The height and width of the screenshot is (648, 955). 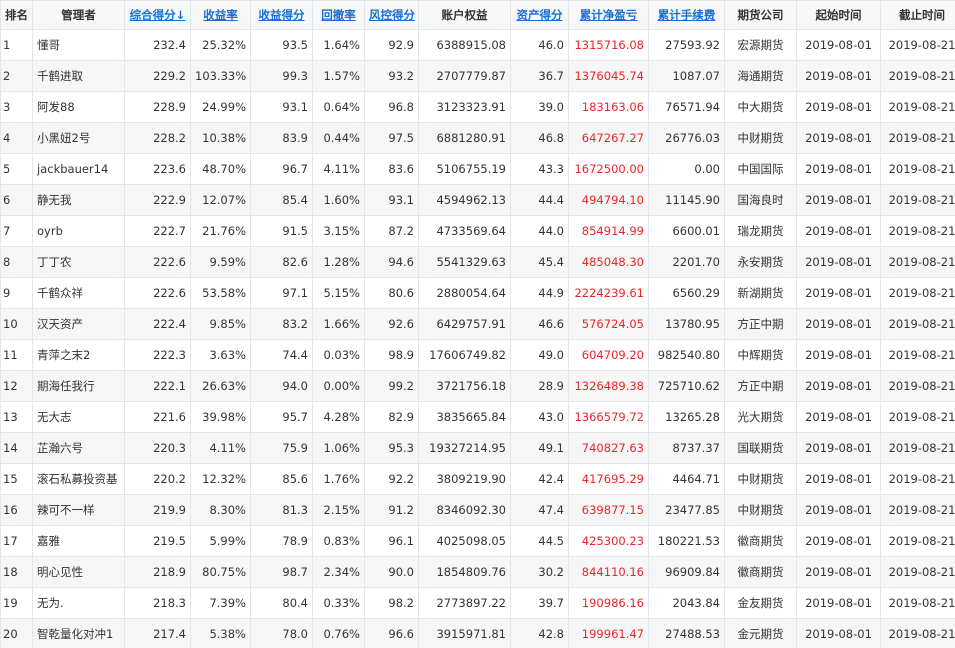 I want to click on cell-rank: 8, so click(x=16, y=262).